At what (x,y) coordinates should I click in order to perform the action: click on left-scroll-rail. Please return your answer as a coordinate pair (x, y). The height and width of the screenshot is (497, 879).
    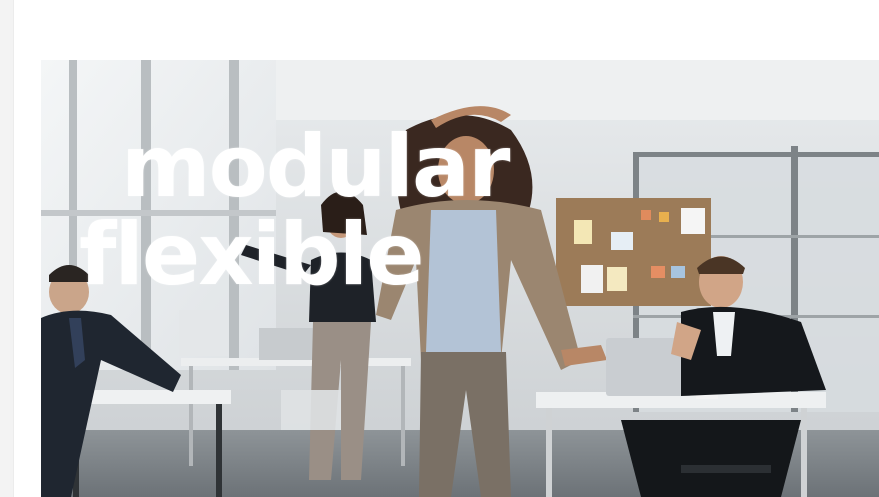
    Looking at the image, I should click on (7, 248).